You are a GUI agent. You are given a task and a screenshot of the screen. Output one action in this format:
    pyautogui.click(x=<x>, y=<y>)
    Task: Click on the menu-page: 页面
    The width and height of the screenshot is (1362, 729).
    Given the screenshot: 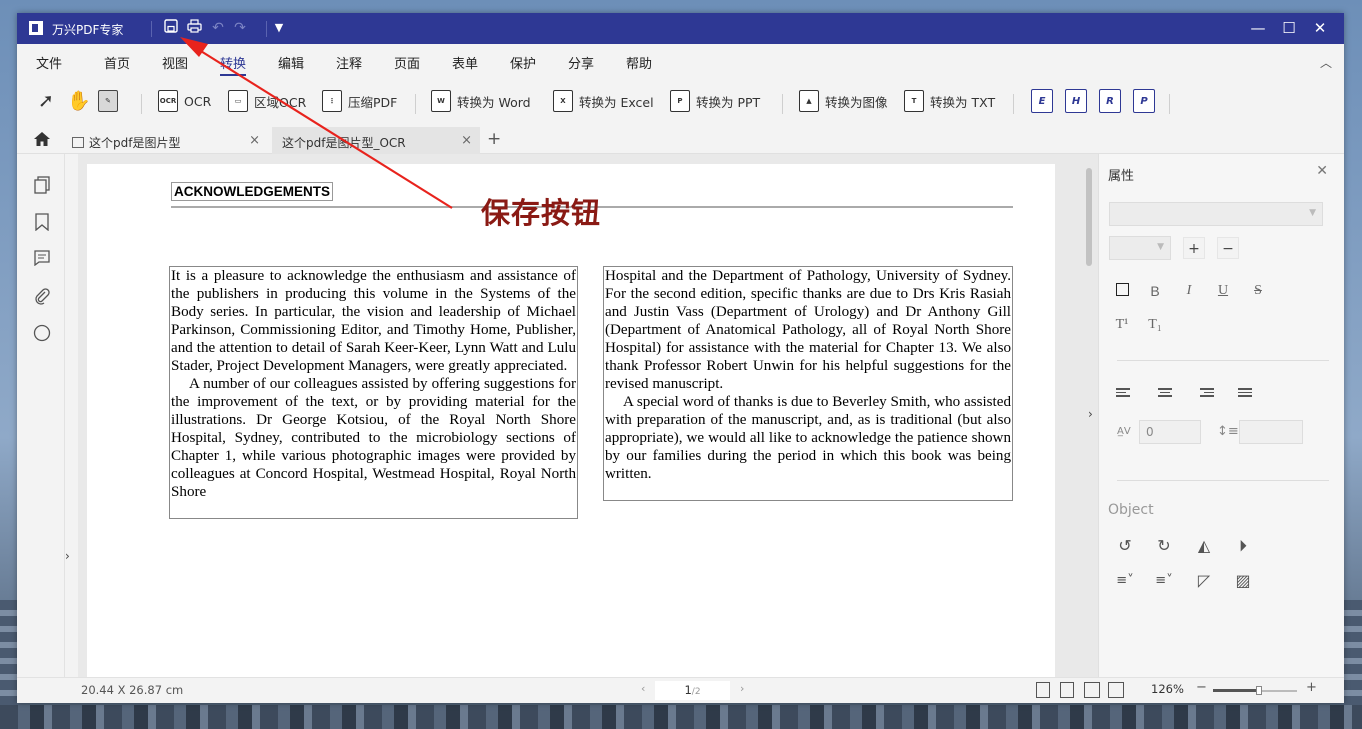 What is the action you would take?
    pyautogui.click(x=407, y=62)
    